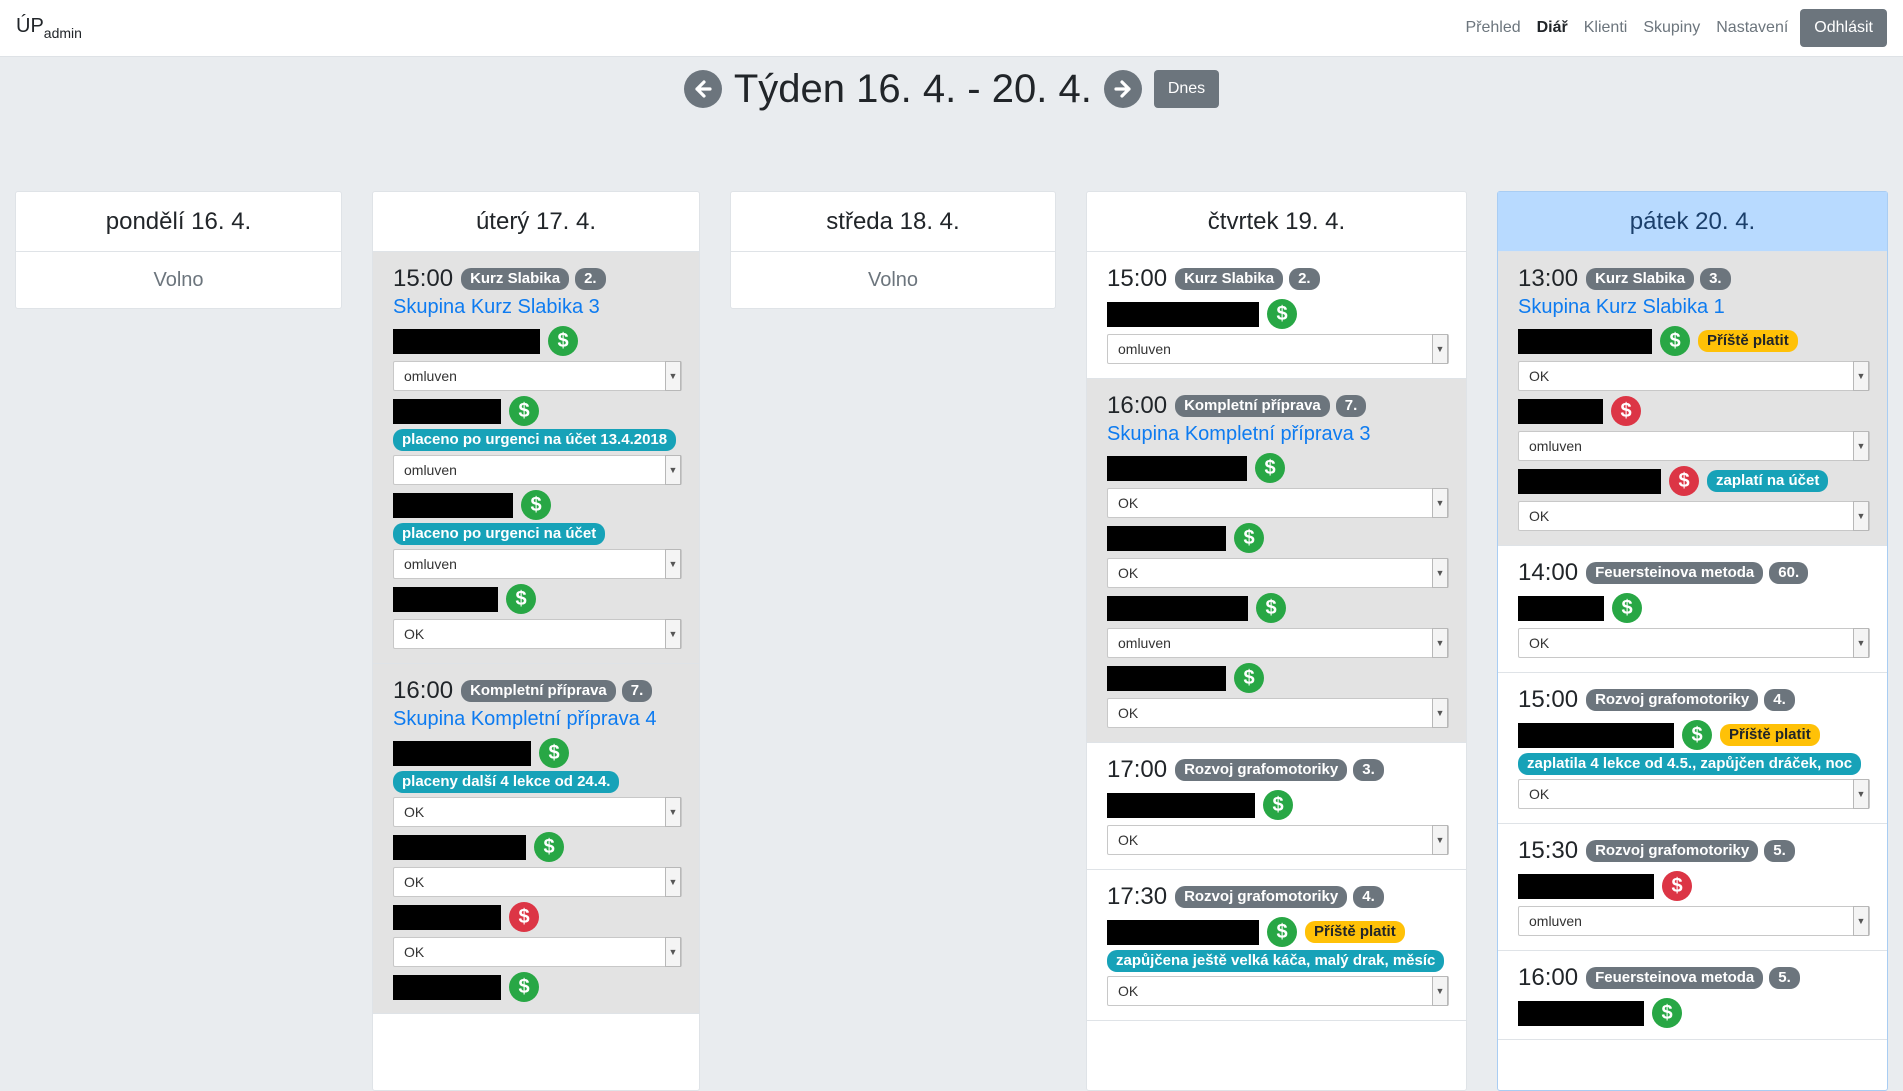  Describe the element at coordinates (1843, 28) in the screenshot. I see `logout-button: Odhlásit` at that location.